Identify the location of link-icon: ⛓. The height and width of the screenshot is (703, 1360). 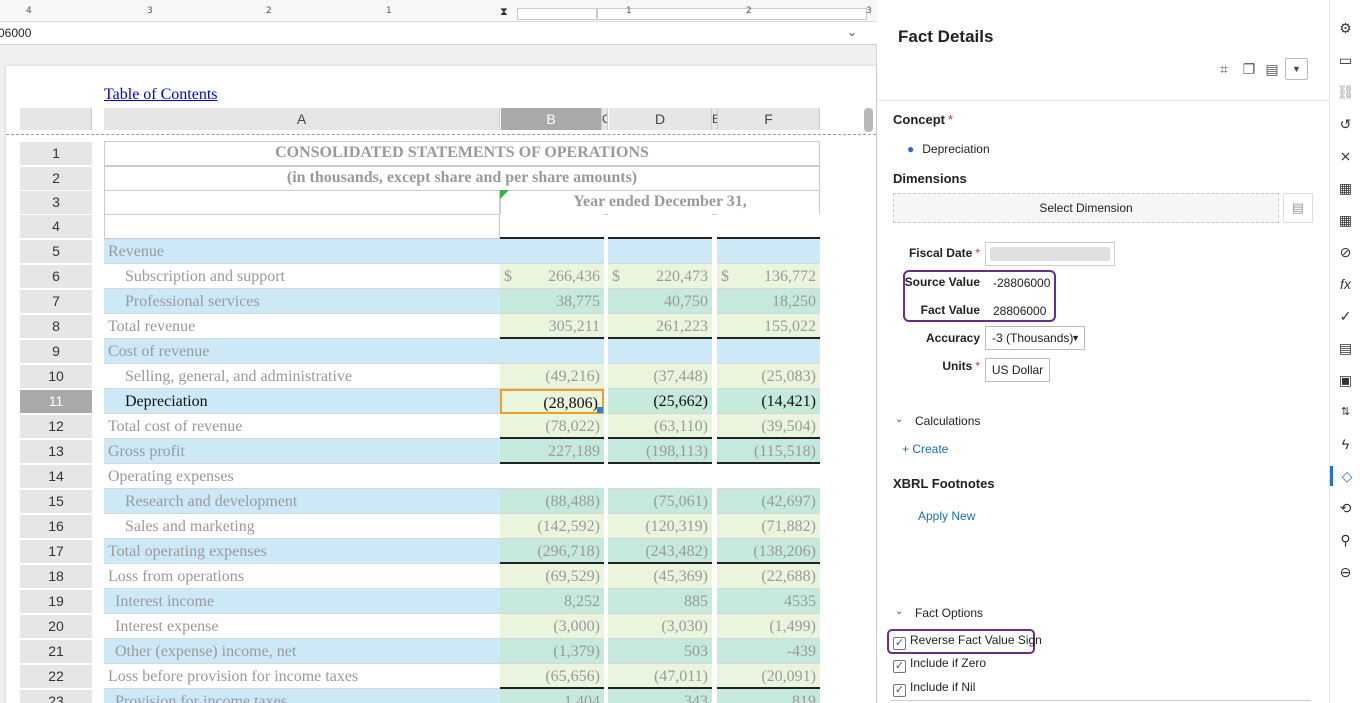
(1345, 92).